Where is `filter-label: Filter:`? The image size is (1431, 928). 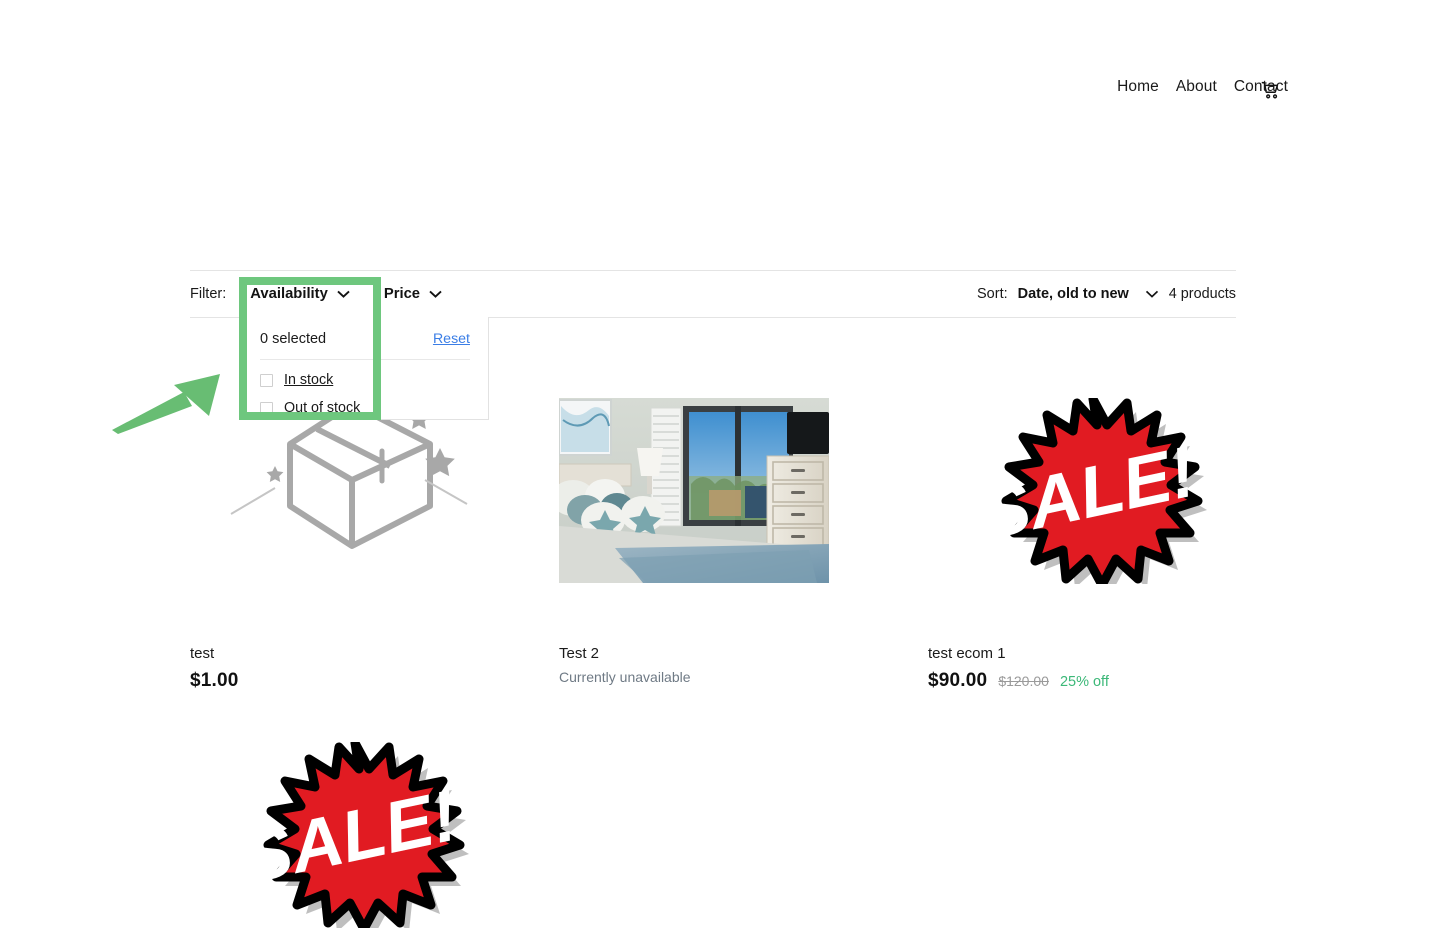
filter-label: Filter: is located at coordinates (208, 294).